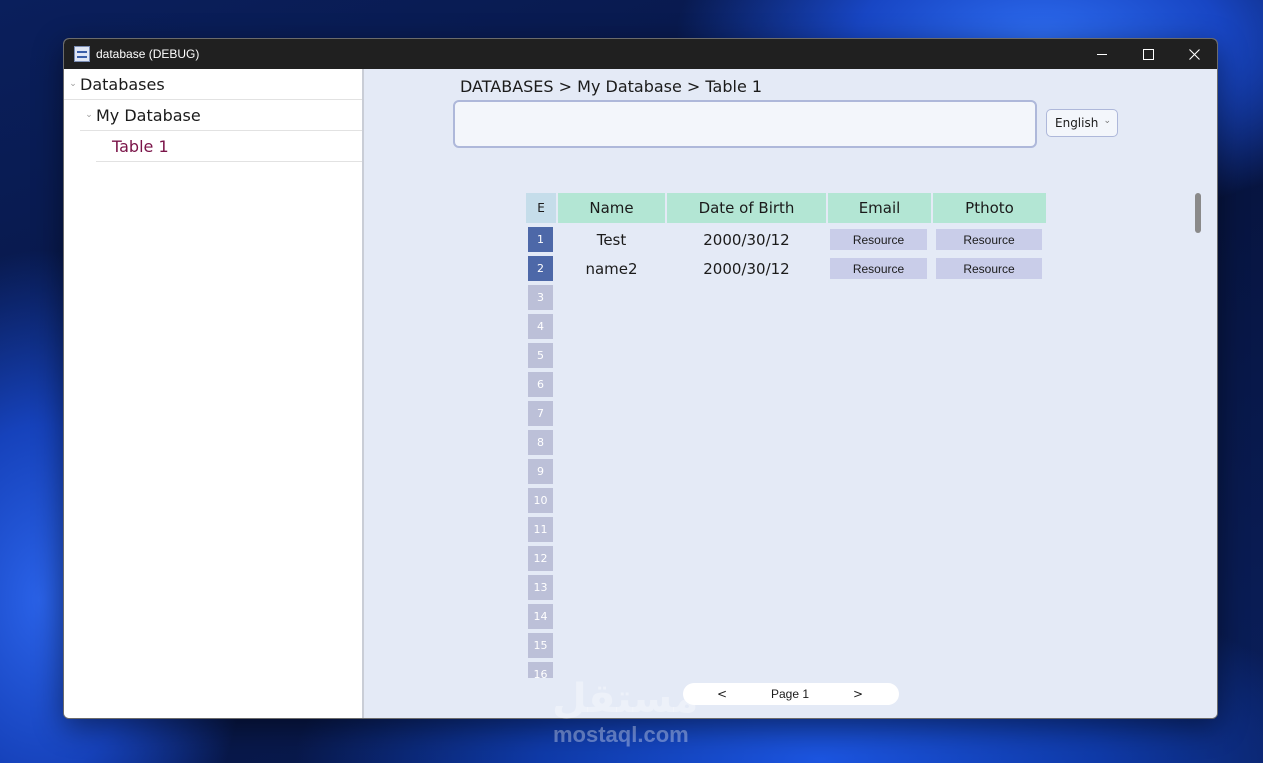  What do you see at coordinates (540, 268) in the screenshot?
I see `row-number: 2` at bounding box center [540, 268].